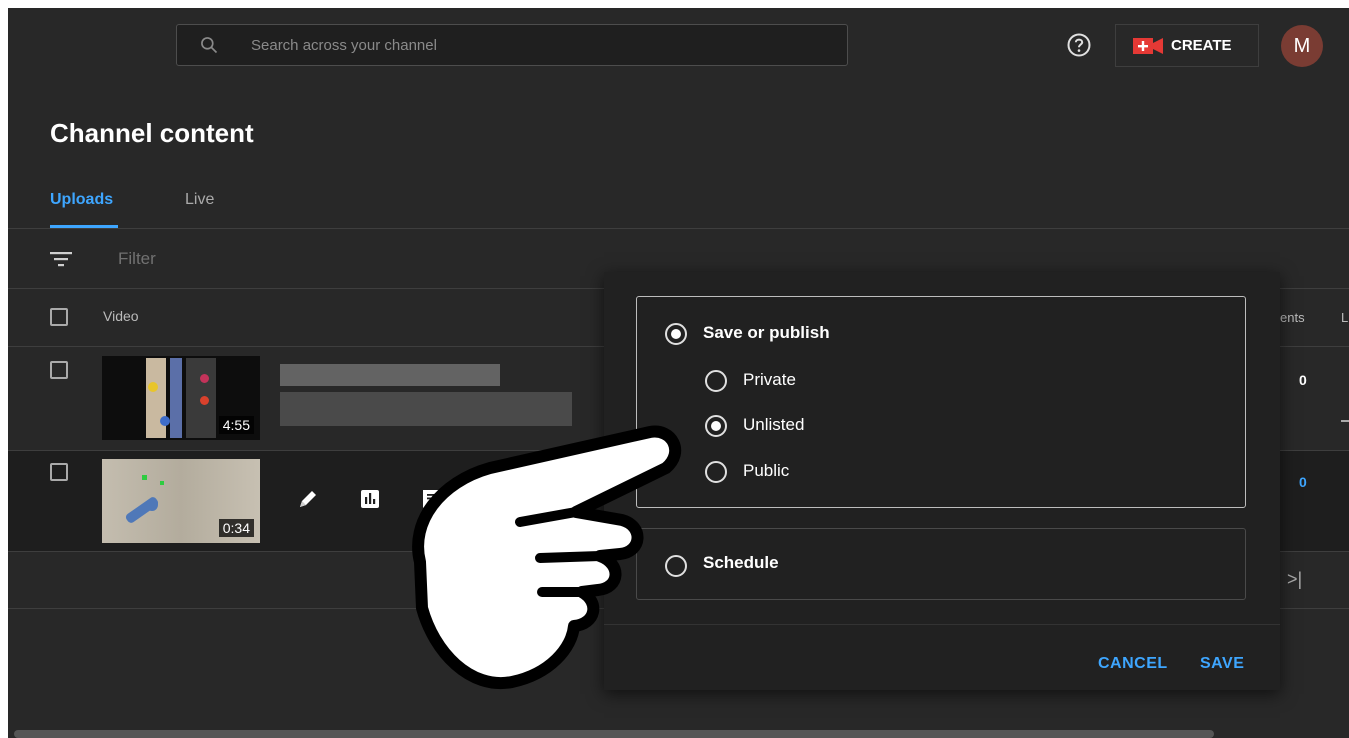 This screenshot has height=738, width=1349. Describe the element at coordinates (1292, 317) in the screenshot. I see `column-header-comments: ents` at that location.